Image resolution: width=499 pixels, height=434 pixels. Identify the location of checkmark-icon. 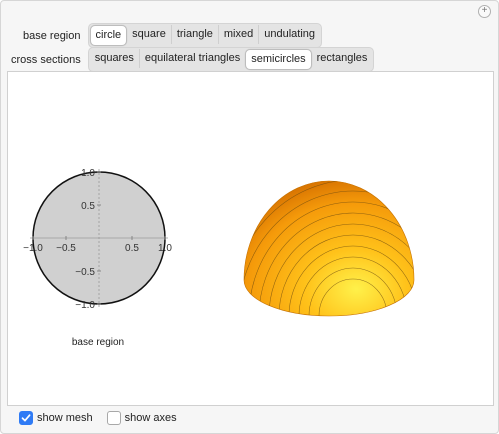
(26, 418).